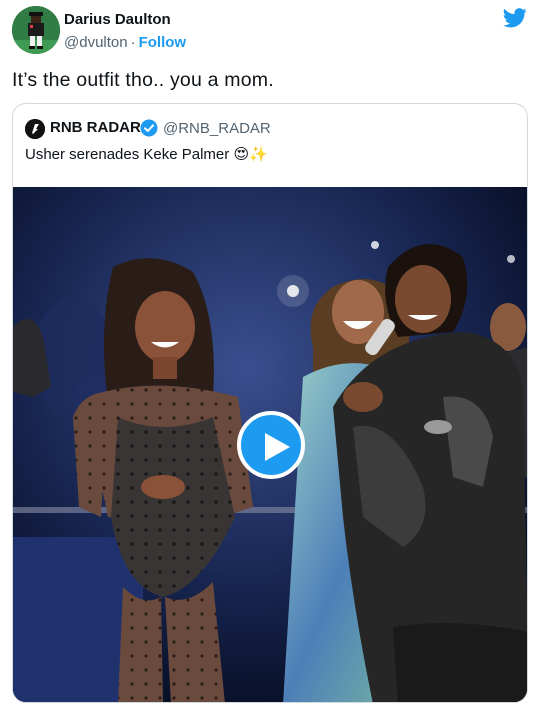 The height and width of the screenshot is (707, 535). What do you see at coordinates (277, 447) in the screenshot?
I see `play-icon` at bounding box center [277, 447].